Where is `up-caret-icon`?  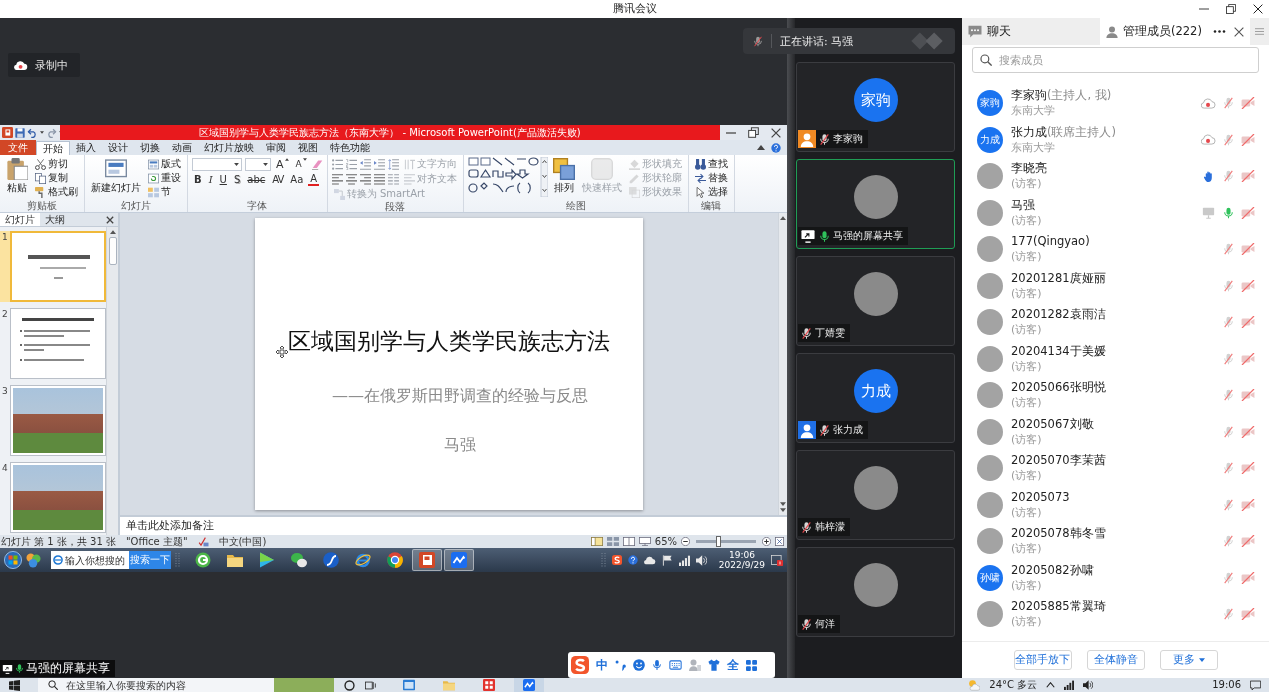 up-caret-icon is located at coordinates (1051, 685).